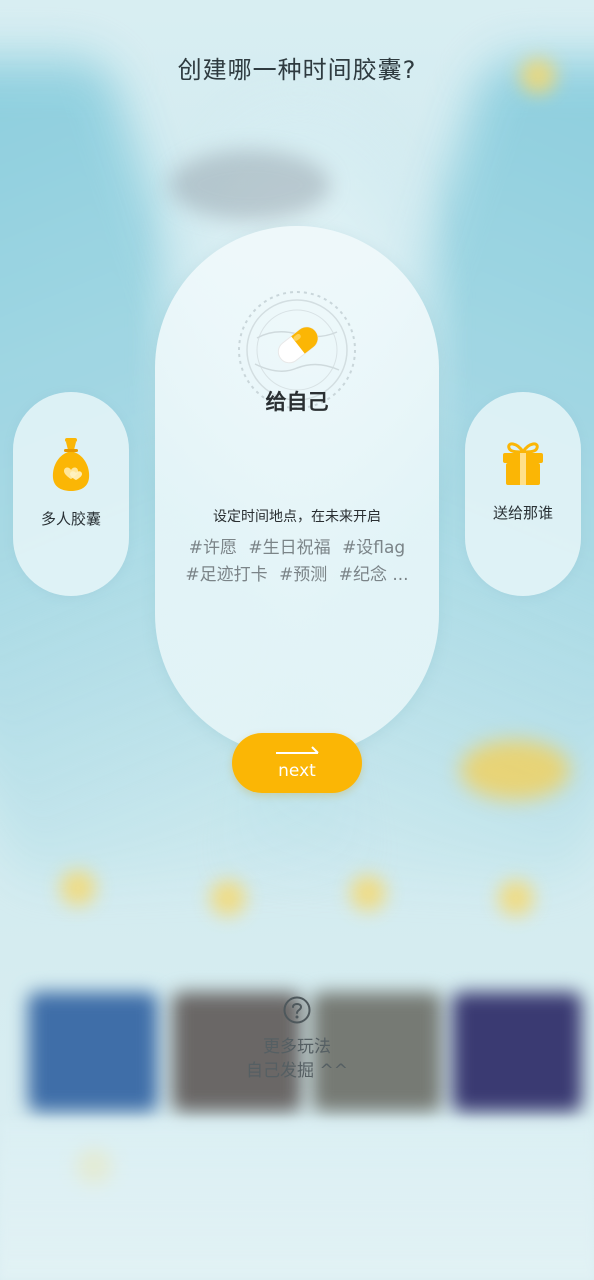 Image resolution: width=594 pixels, height=1280 pixels. Describe the element at coordinates (297, 750) in the screenshot. I see `right-arrow-icon` at that location.